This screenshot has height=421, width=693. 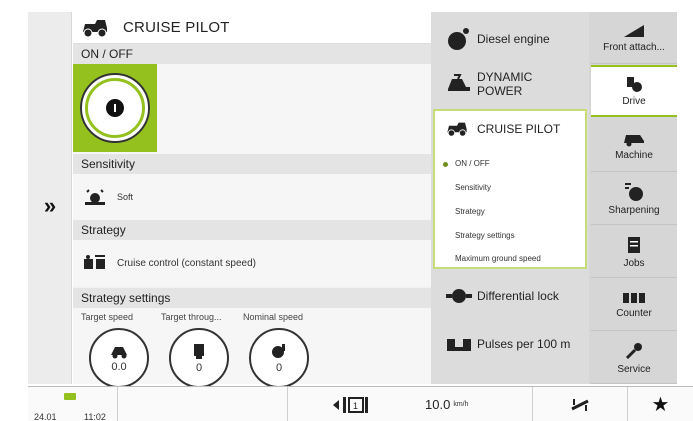 I want to click on status-empty-cell, so click(x=203, y=404).